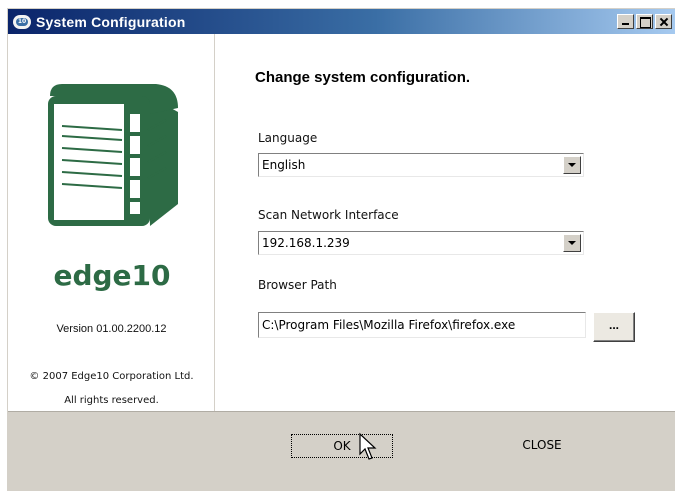 Image resolution: width=675 pixels, height=491 pixels. I want to click on edge10-brand-logo: edge10, so click(111, 276).